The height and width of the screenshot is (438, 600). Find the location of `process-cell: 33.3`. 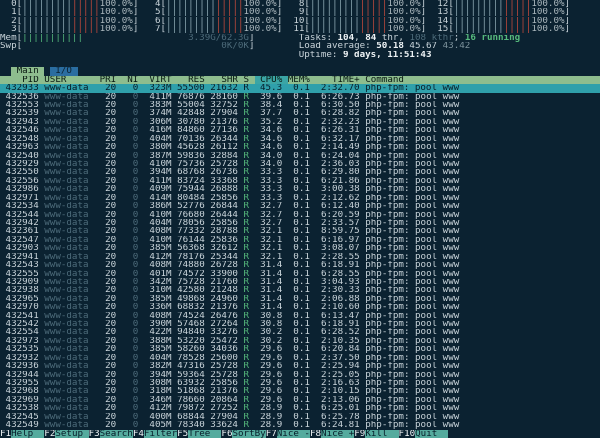

process-cell: 33.3 is located at coordinates (271, 198).